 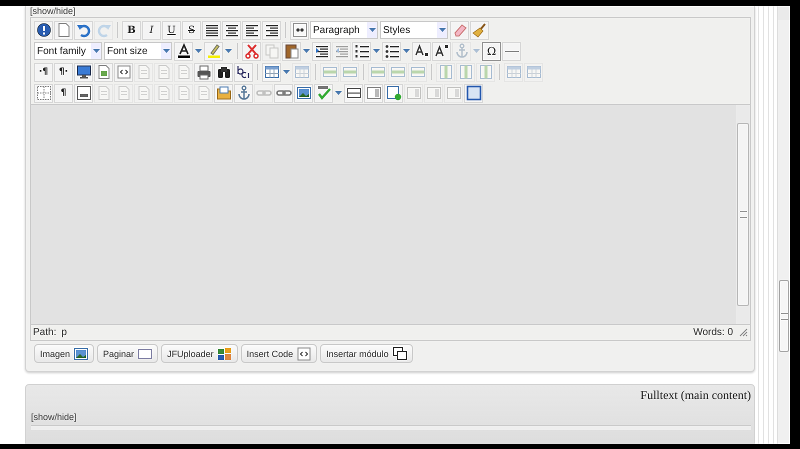 What do you see at coordinates (342, 51) in the screenshot?
I see `outdent-icon` at bounding box center [342, 51].